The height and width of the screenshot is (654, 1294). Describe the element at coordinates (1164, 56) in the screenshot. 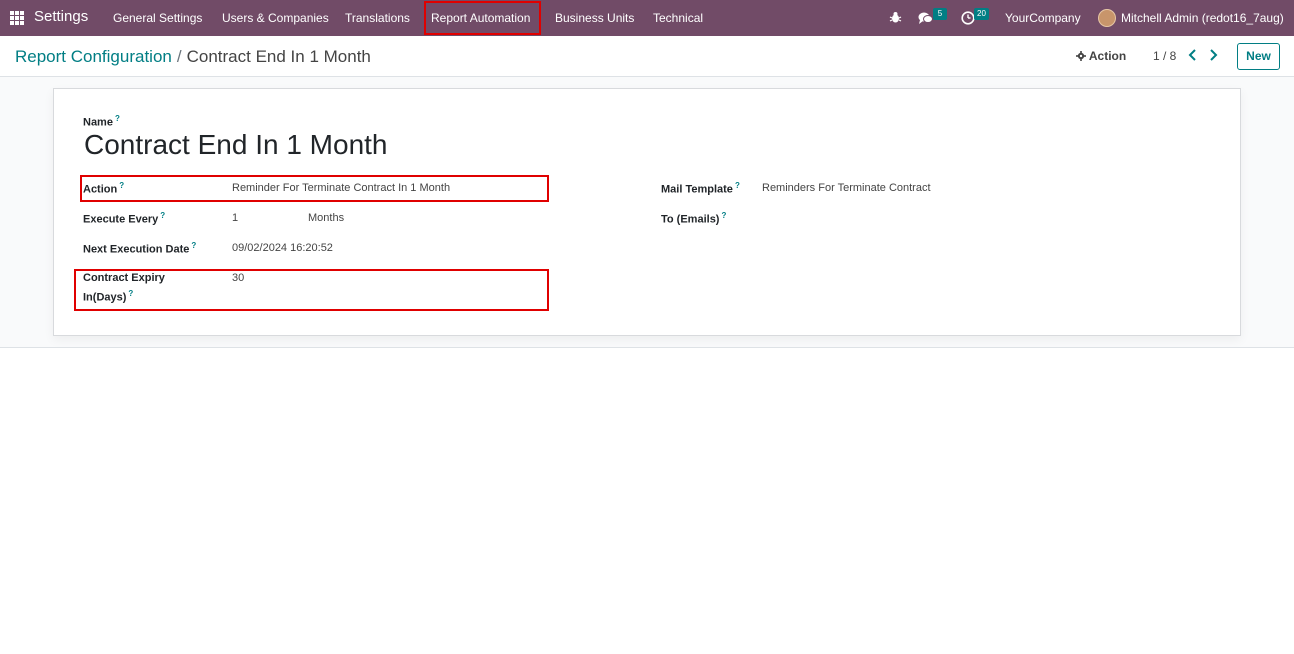

I see `pager-value: 1 / 8` at that location.